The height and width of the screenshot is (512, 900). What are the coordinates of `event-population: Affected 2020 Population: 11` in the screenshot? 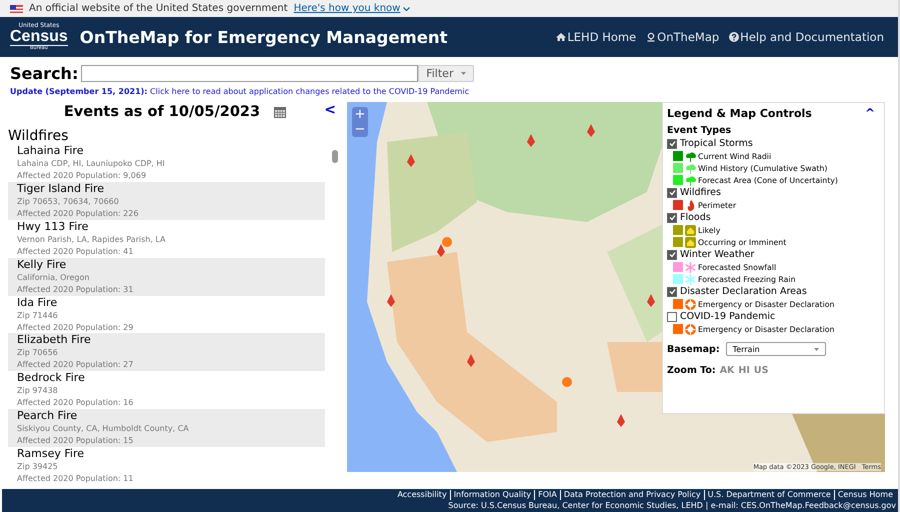 It's located at (75, 478).